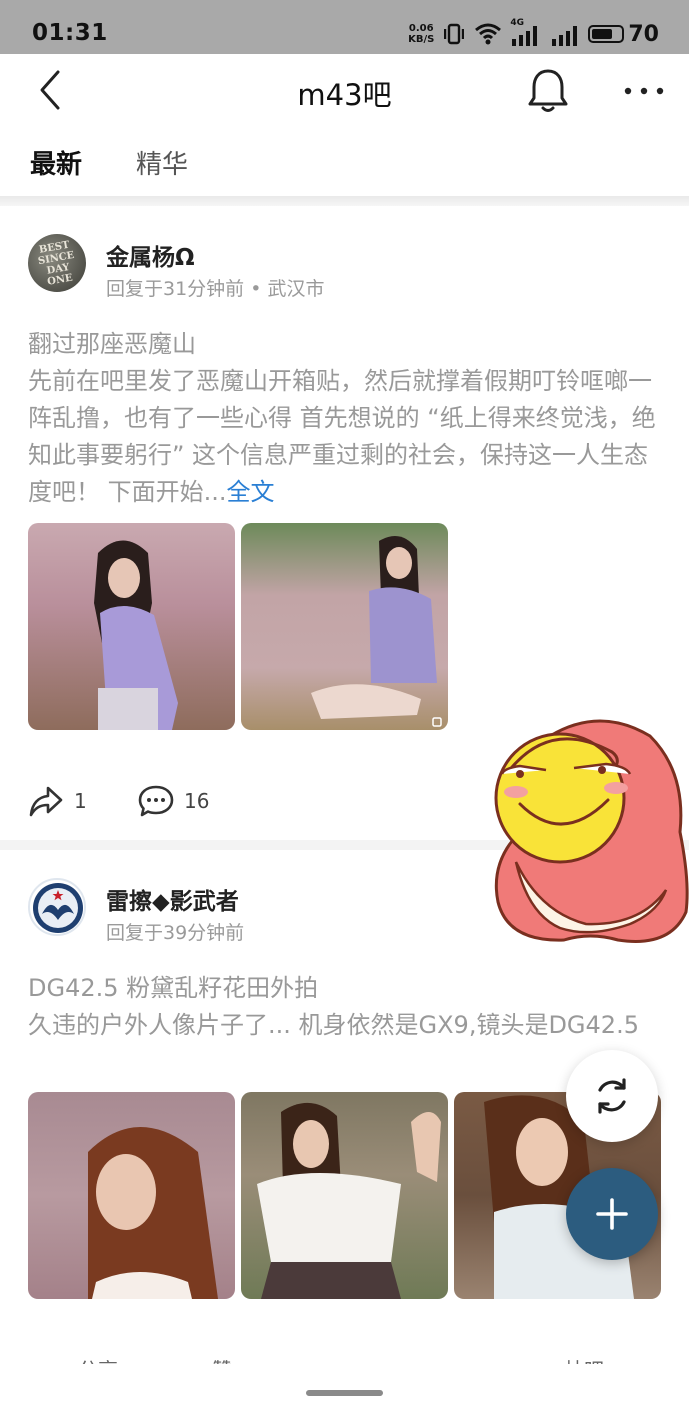 Image resolution: width=689 pixels, height=1425 pixels. Describe the element at coordinates (215, 289) in the screenshot. I see `post-meta: 回复于31分钟前 • 武汉市` at that location.